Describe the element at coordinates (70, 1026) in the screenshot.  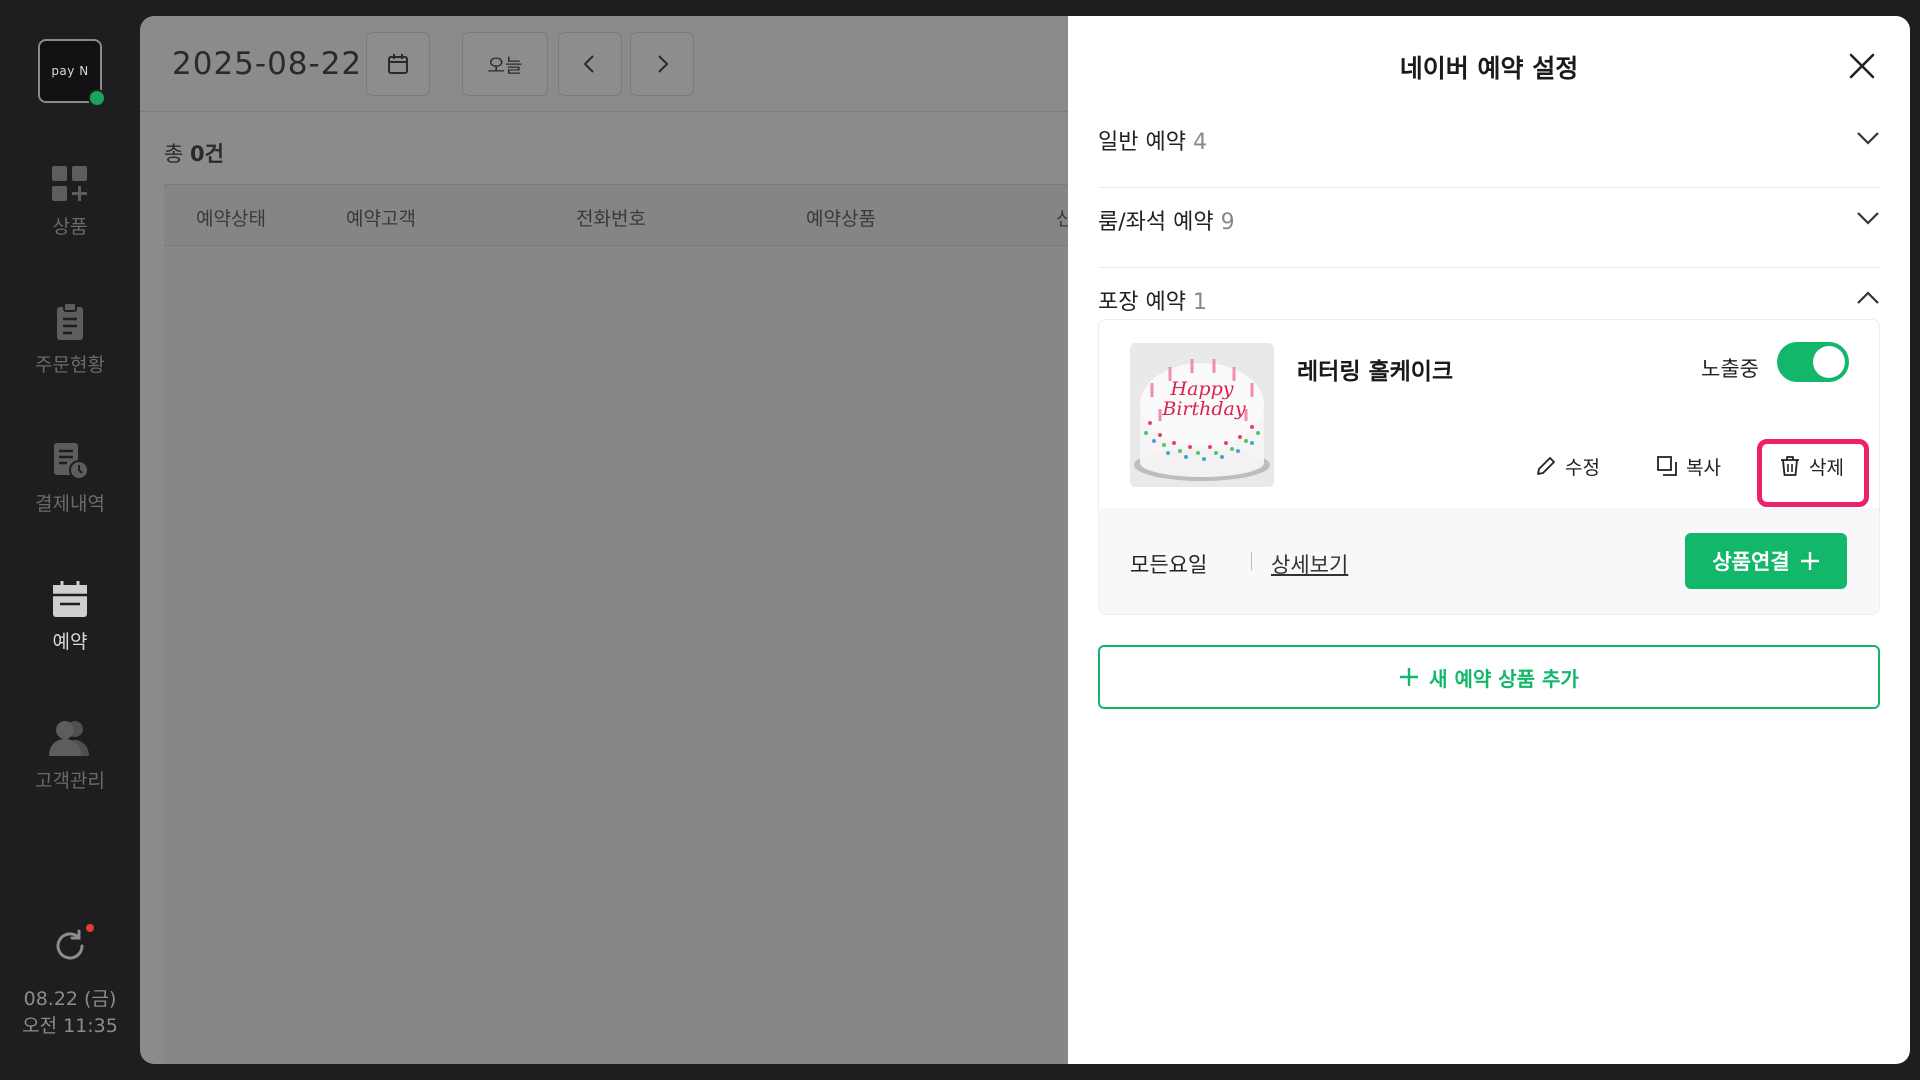
I see `clock-time: 오전 11:35` at that location.